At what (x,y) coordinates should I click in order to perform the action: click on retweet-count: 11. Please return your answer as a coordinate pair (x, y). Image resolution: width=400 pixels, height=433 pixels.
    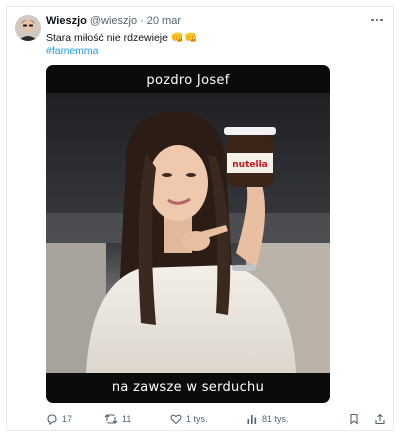
    Looking at the image, I should click on (127, 419).